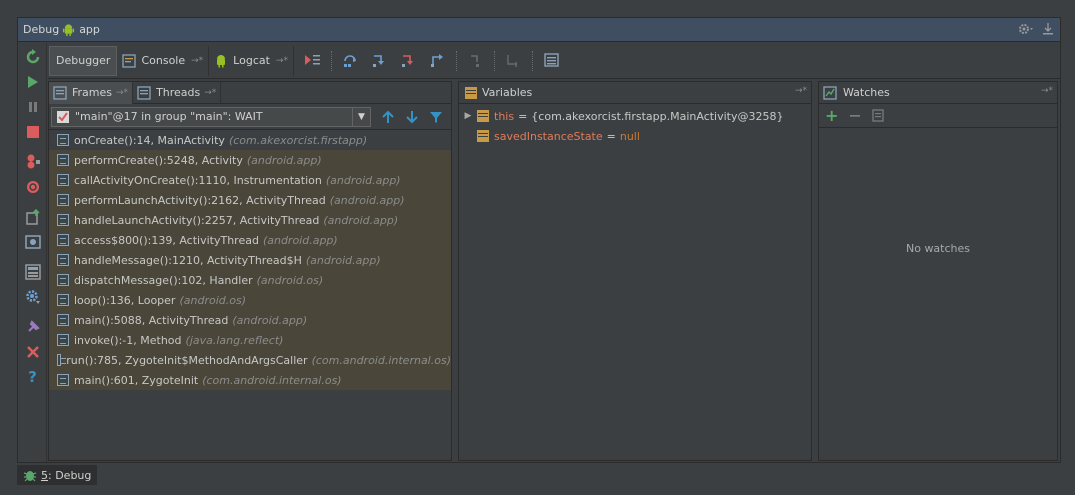 This screenshot has height=495, width=1075. I want to click on edit-watch-icon, so click(879, 115).